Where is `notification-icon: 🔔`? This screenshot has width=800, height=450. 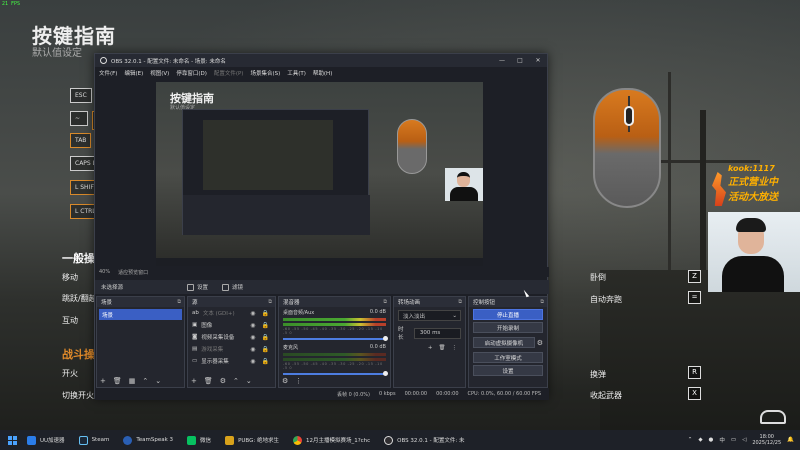
notification-icon: 🔔 is located at coordinates (790, 440).